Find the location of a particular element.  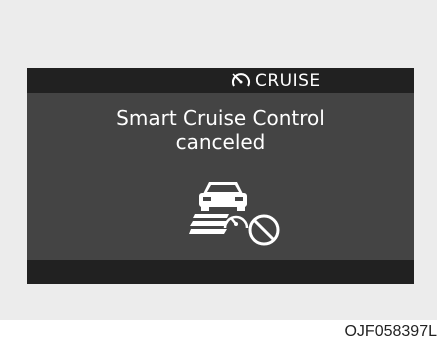

top-status-bar: CRUISE is located at coordinates (220, 80).